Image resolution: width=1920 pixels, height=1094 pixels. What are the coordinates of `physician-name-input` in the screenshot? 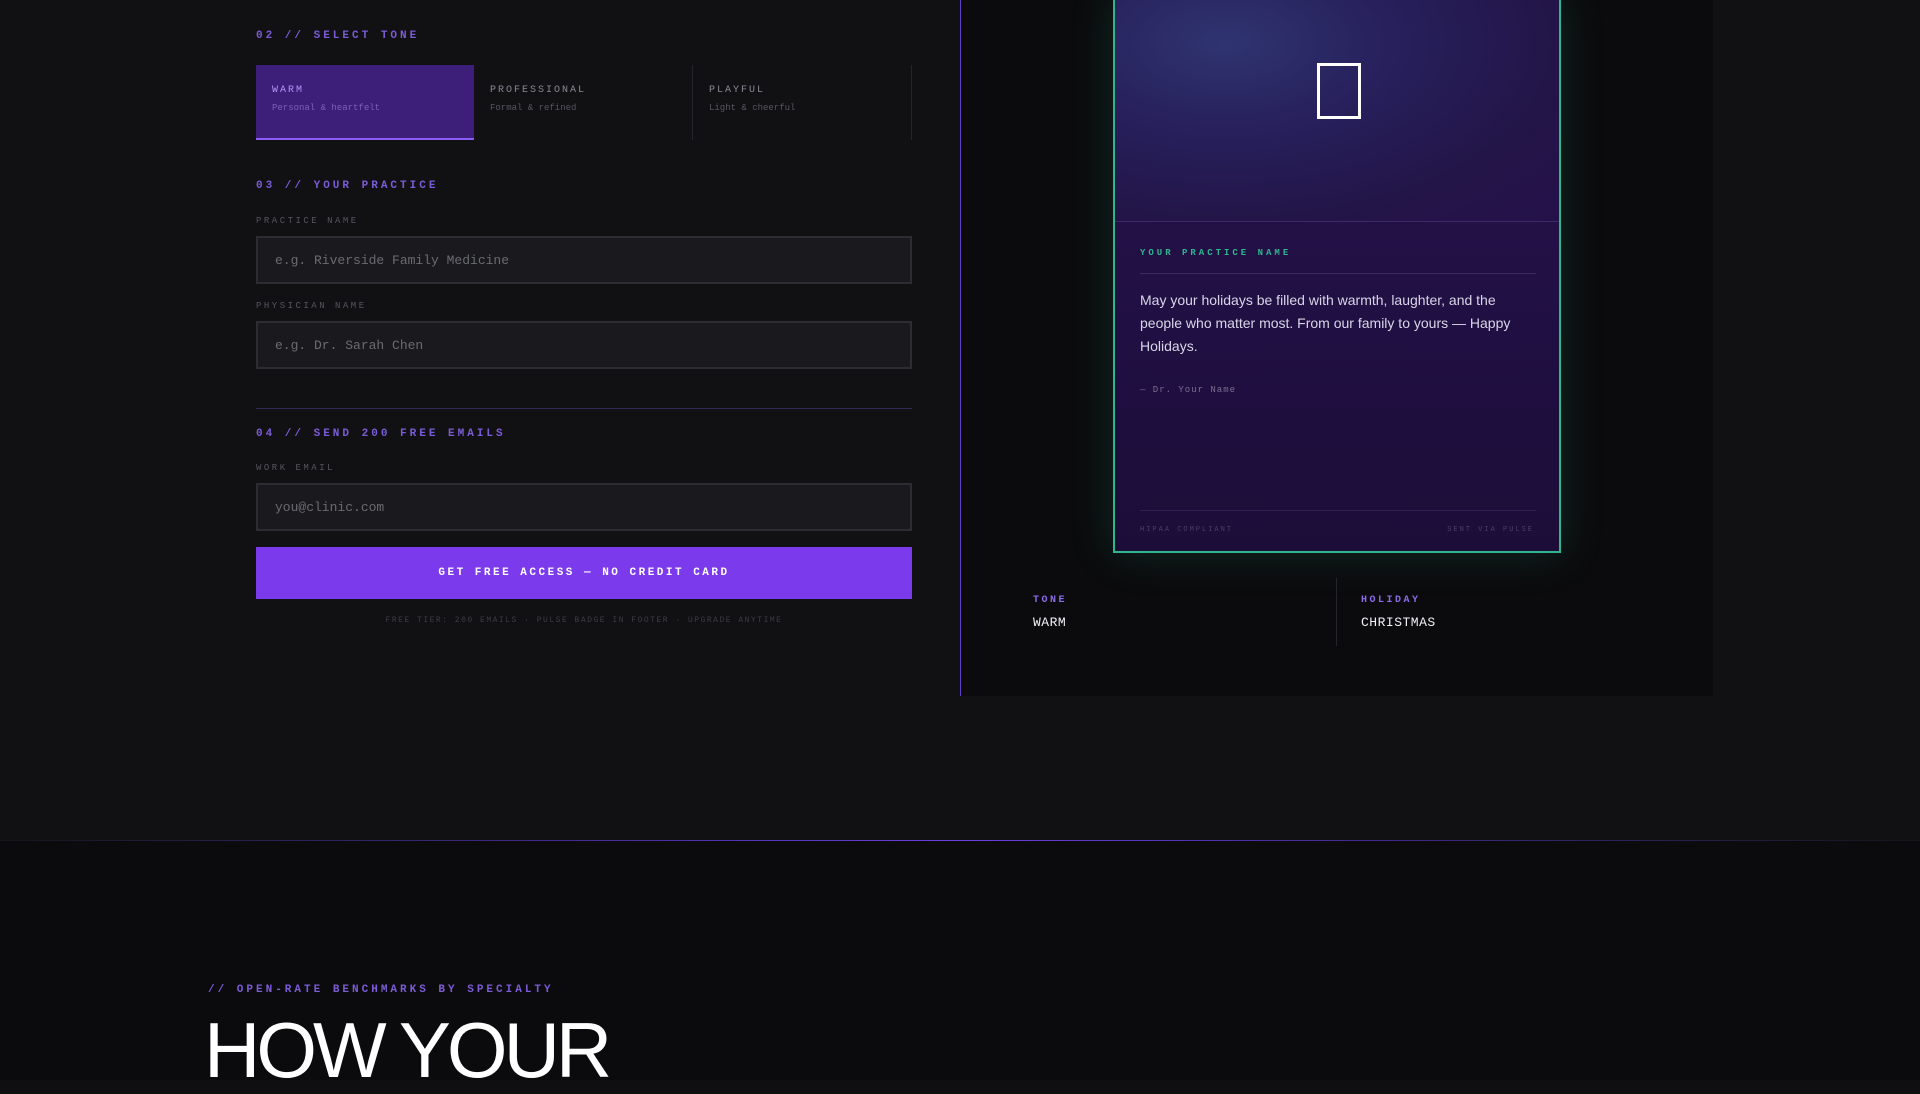 It's located at (584, 345).